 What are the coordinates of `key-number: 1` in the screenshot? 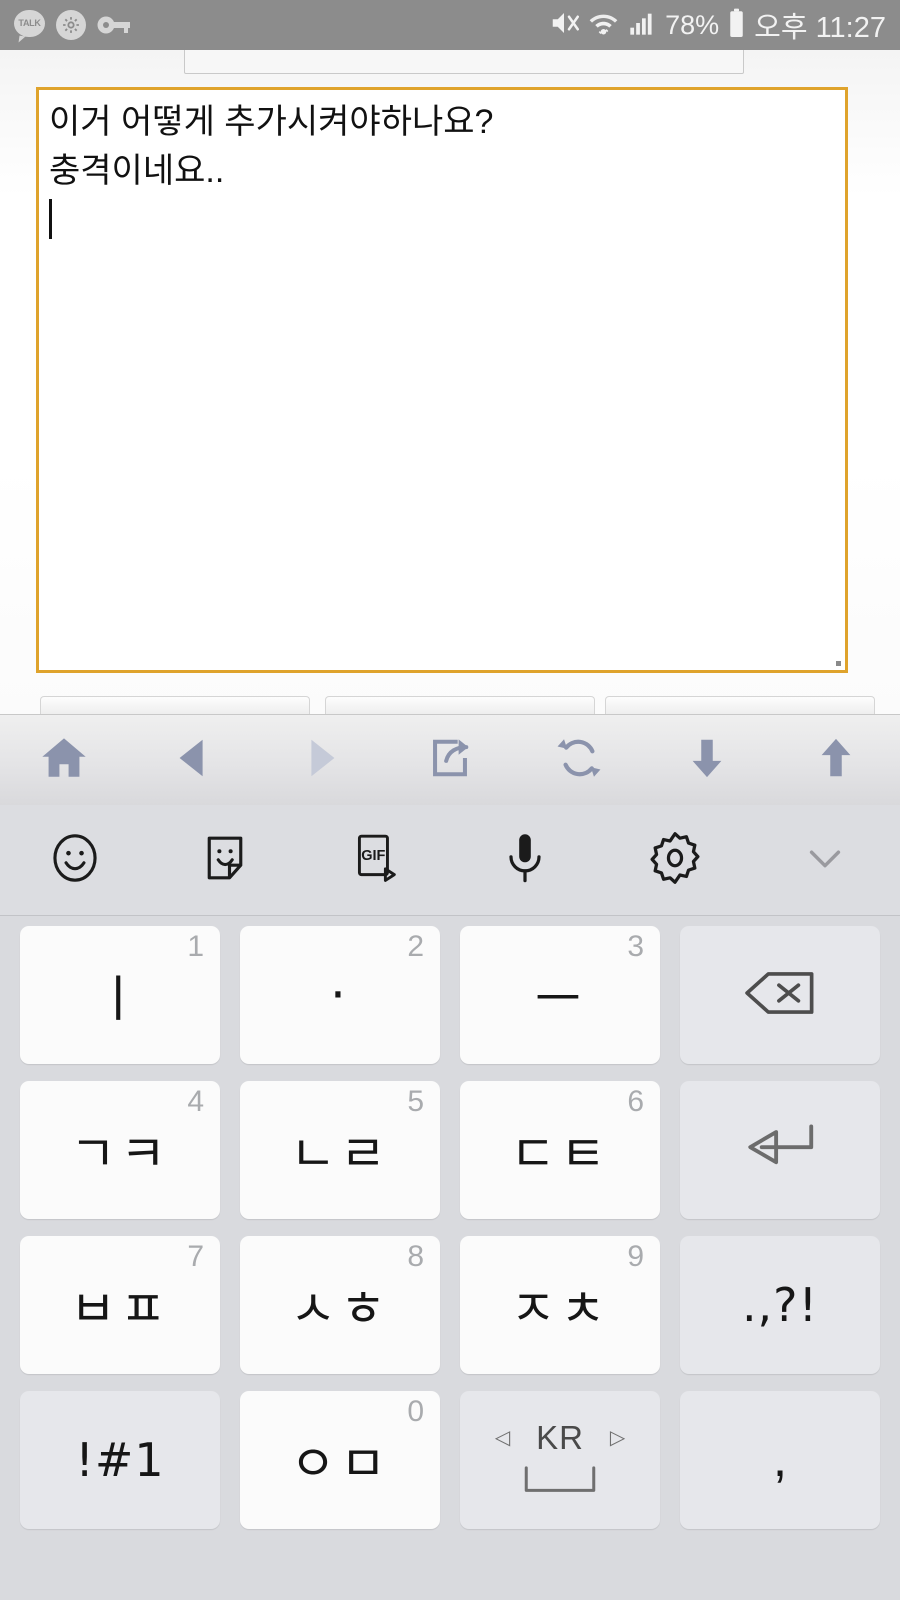 It's located at (195, 946).